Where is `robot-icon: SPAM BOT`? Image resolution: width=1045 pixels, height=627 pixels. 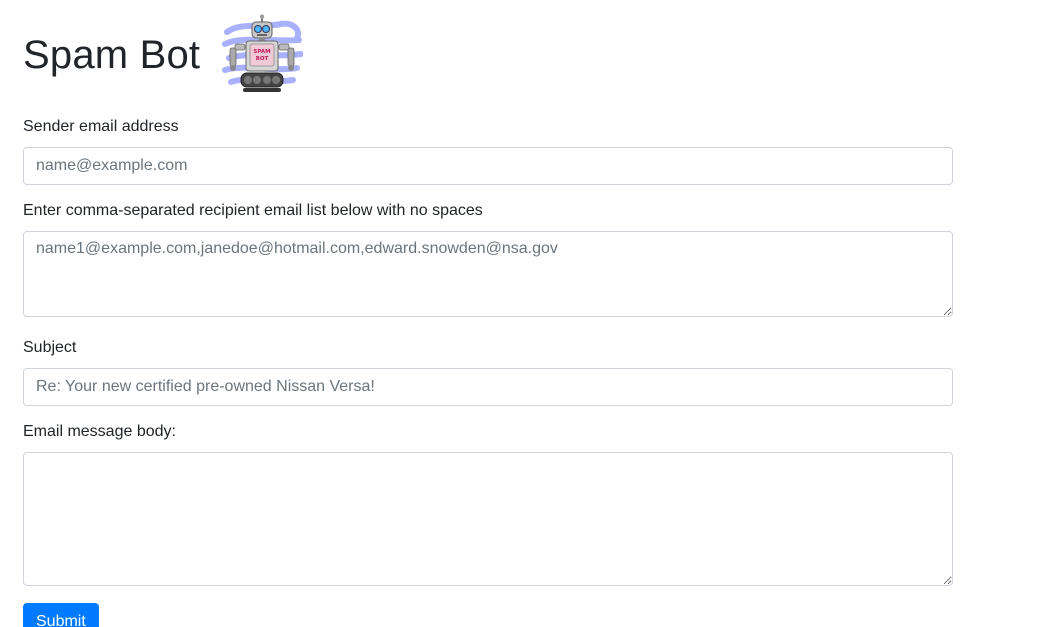
robot-icon: SPAM BOT is located at coordinates (263, 53).